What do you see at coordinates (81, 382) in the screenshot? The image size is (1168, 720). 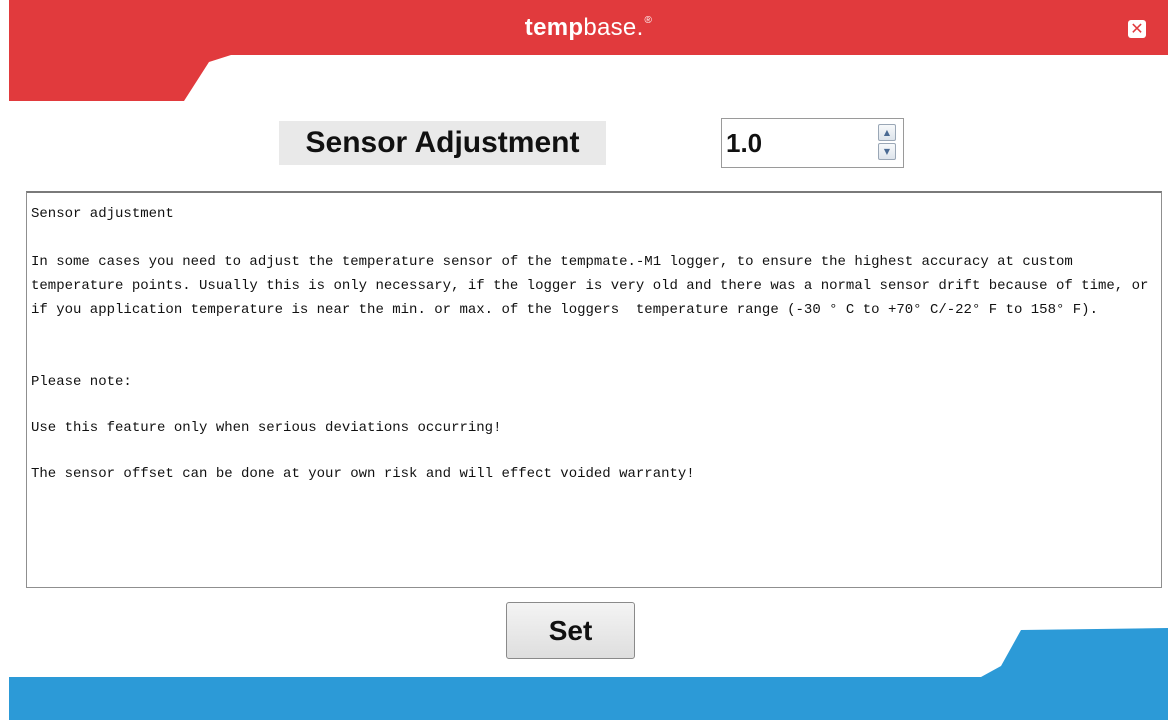 I see `note-label: Please note:` at bounding box center [81, 382].